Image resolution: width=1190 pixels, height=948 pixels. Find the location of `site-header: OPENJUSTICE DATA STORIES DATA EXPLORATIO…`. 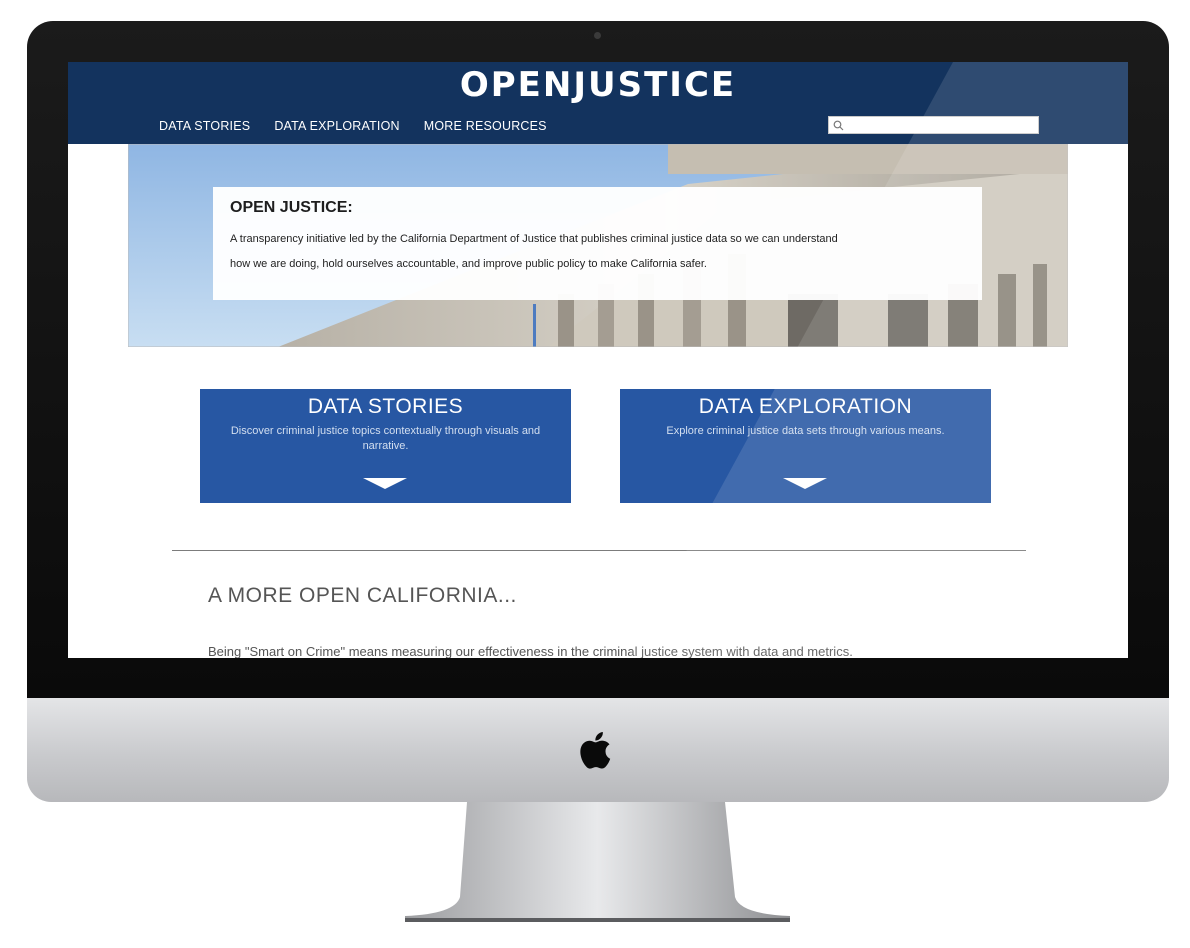

site-header: OPENJUSTICE DATA STORIES DATA EXPLORATIO… is located at coordinates (598, 103).